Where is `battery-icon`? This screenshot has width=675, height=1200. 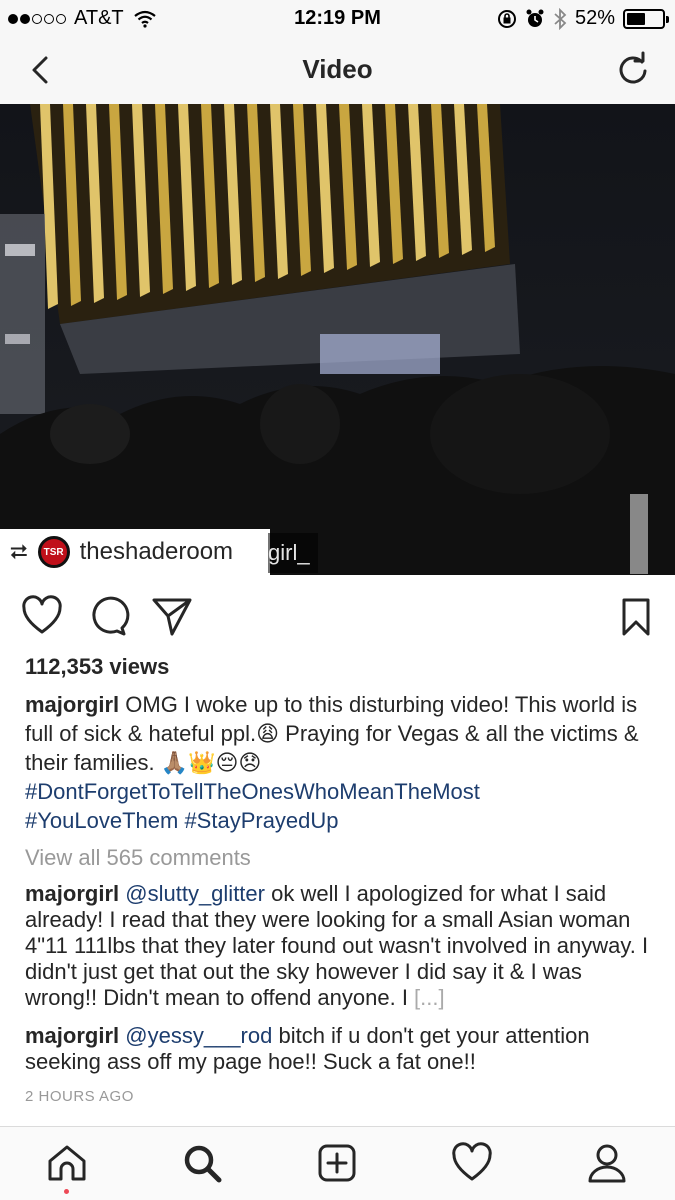
battery-icon is located at coordinates (646, 18).